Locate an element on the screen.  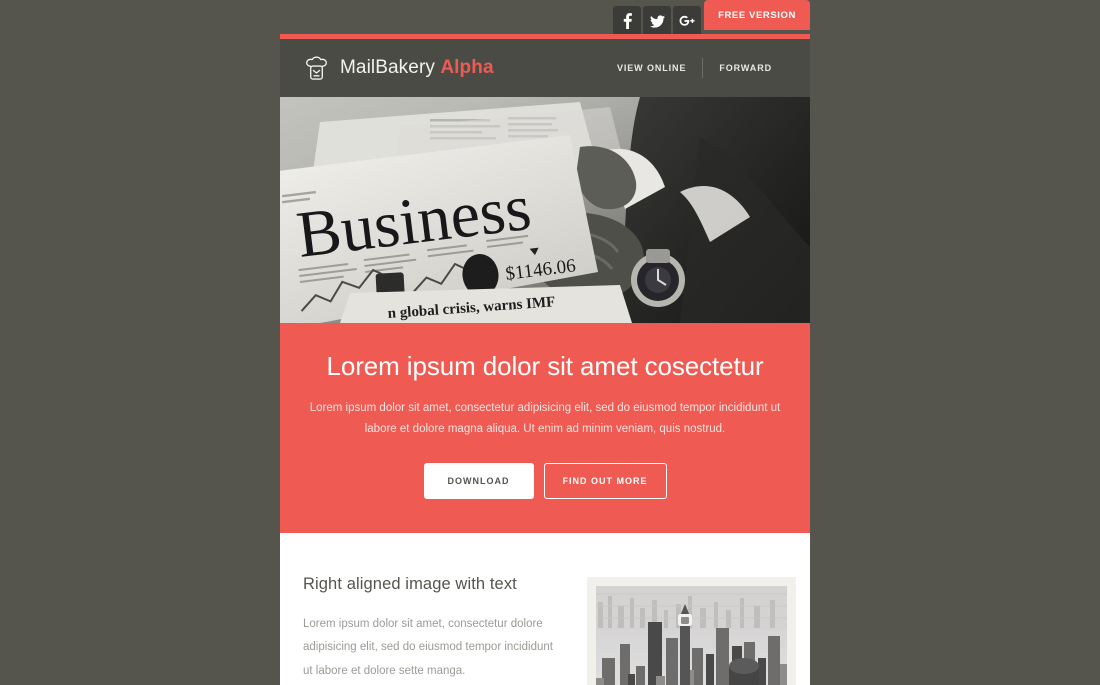
brand-text: MailBakery Alpha is located at coordinates (417, 68).